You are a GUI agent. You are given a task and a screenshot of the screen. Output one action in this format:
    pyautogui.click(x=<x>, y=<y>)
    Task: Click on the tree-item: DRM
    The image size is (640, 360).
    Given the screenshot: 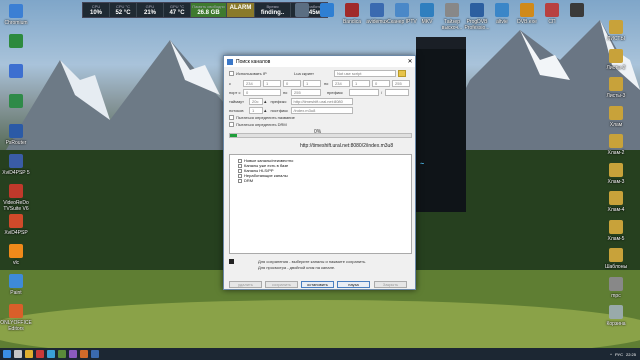 What is the action you would take?
    pyautogui.click(x=320, y=180)
    